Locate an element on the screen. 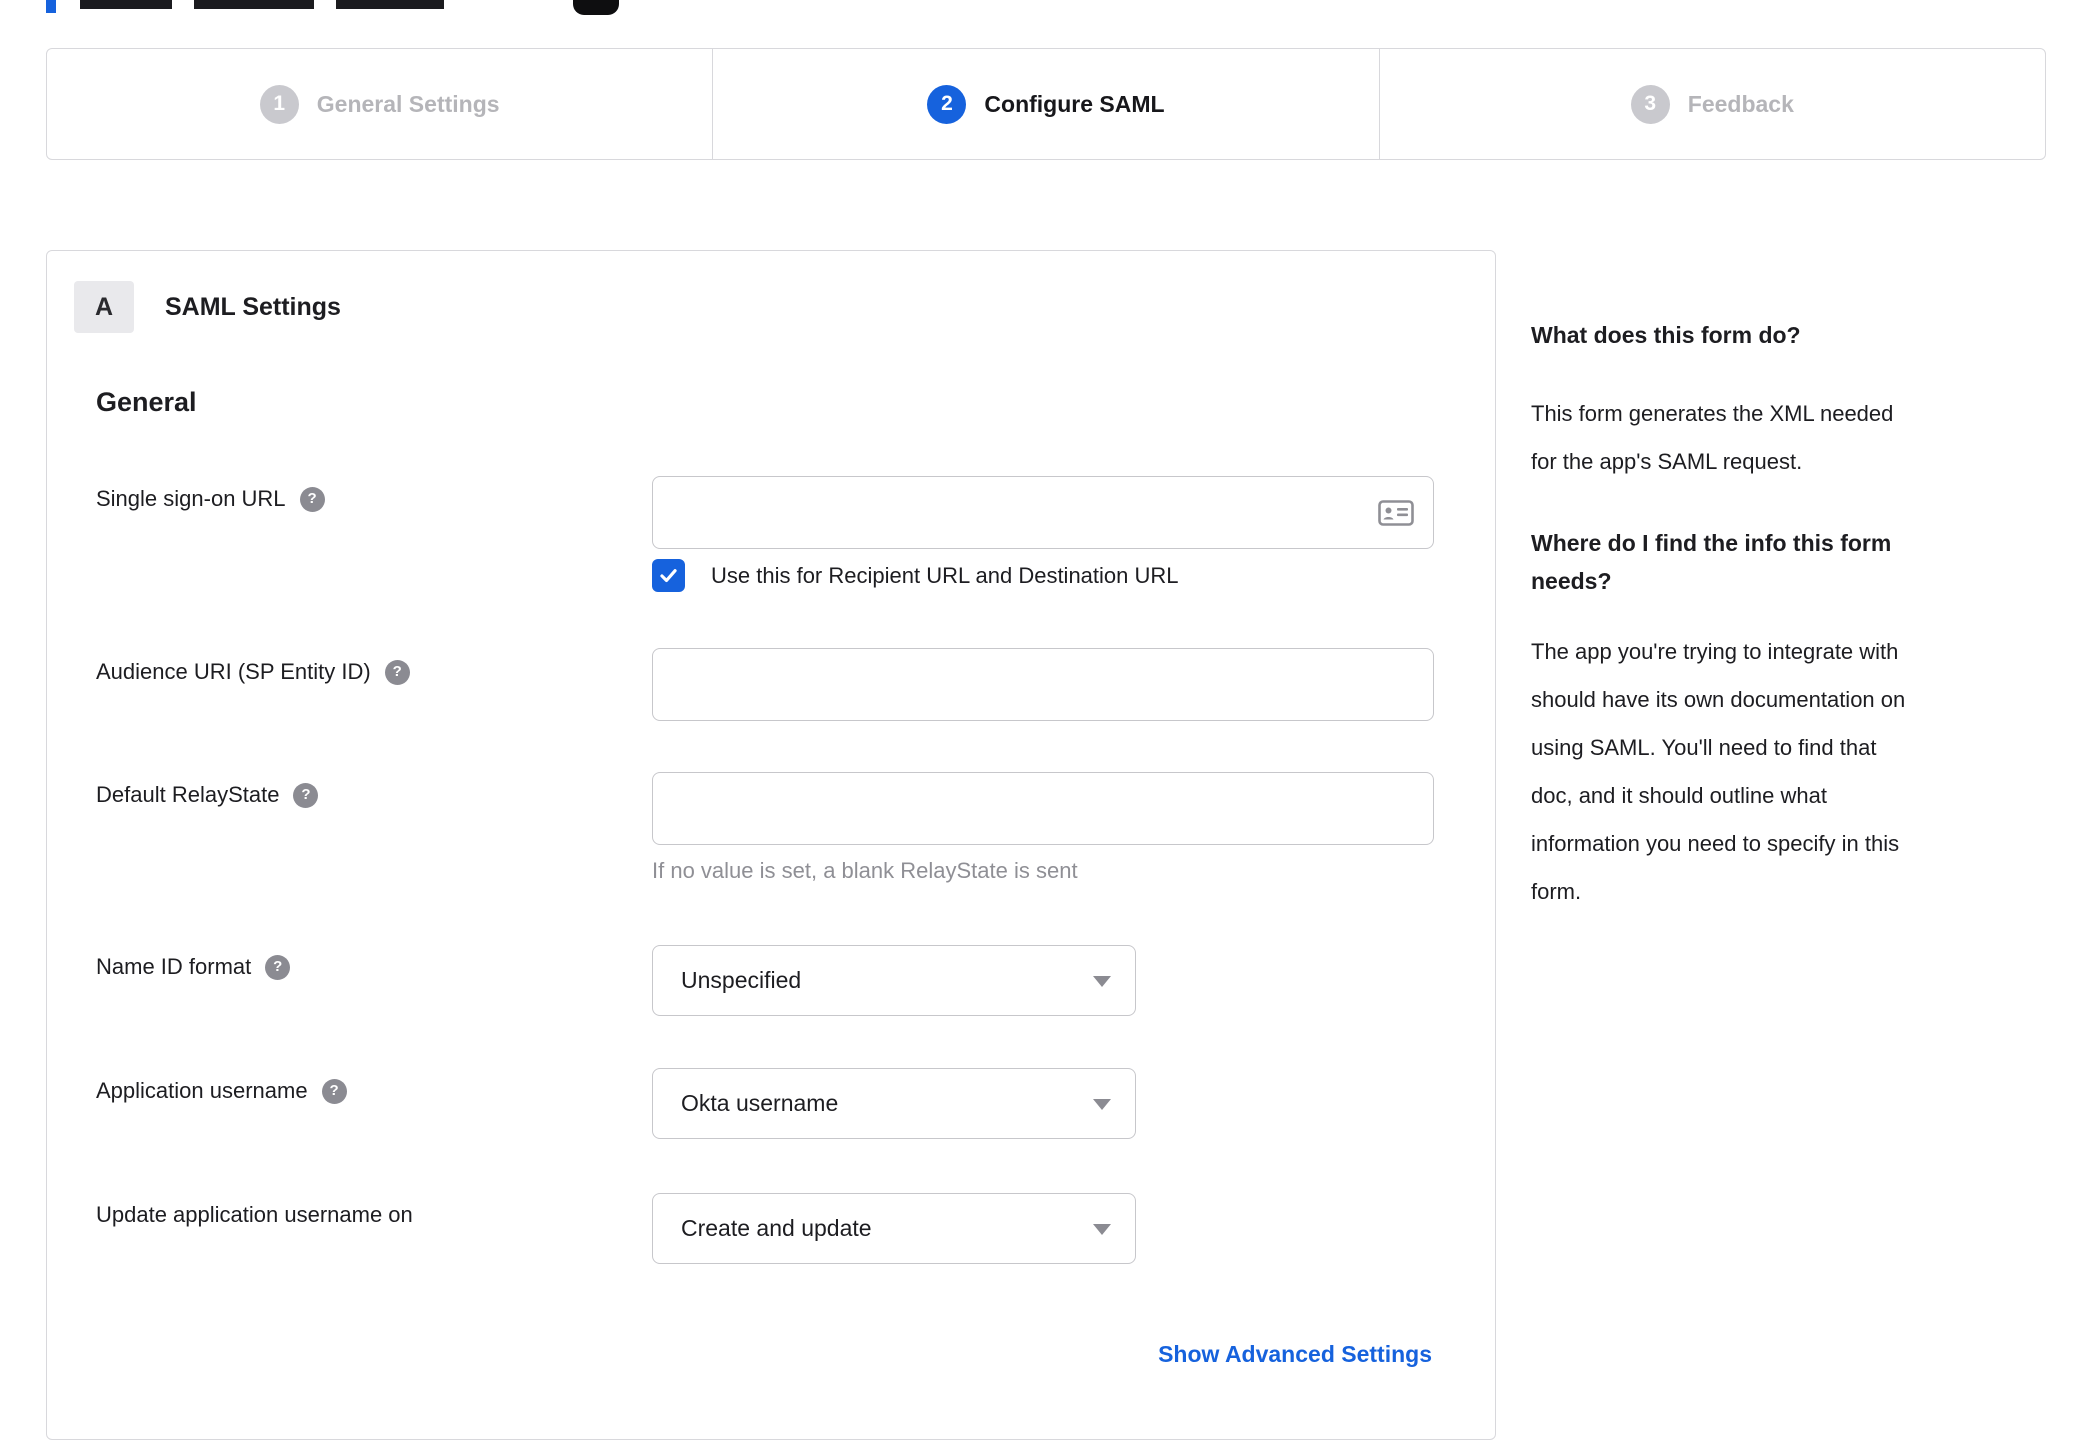 The image size is (2092, 1440). application-username-label-text: Application username is located at coordinates (202, 1090).